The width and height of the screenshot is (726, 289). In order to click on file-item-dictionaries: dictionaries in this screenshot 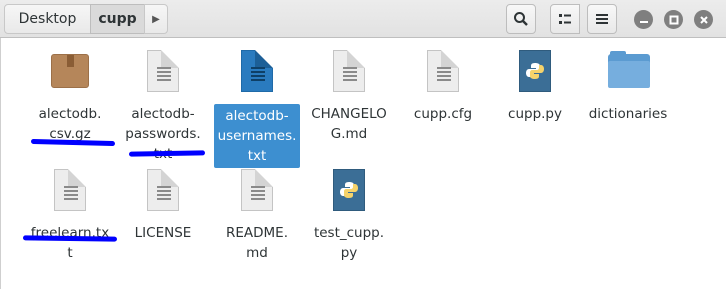, I will do `click(628, 84)`.